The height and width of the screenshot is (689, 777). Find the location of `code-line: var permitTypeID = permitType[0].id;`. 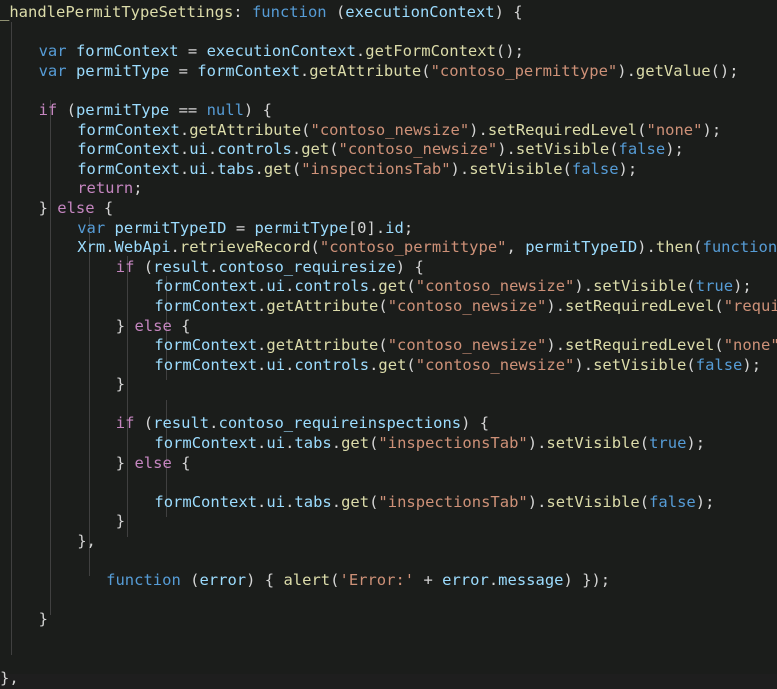

code-line: var permitTypeID = permitType[0].id; is located at coordinates (388, 229).